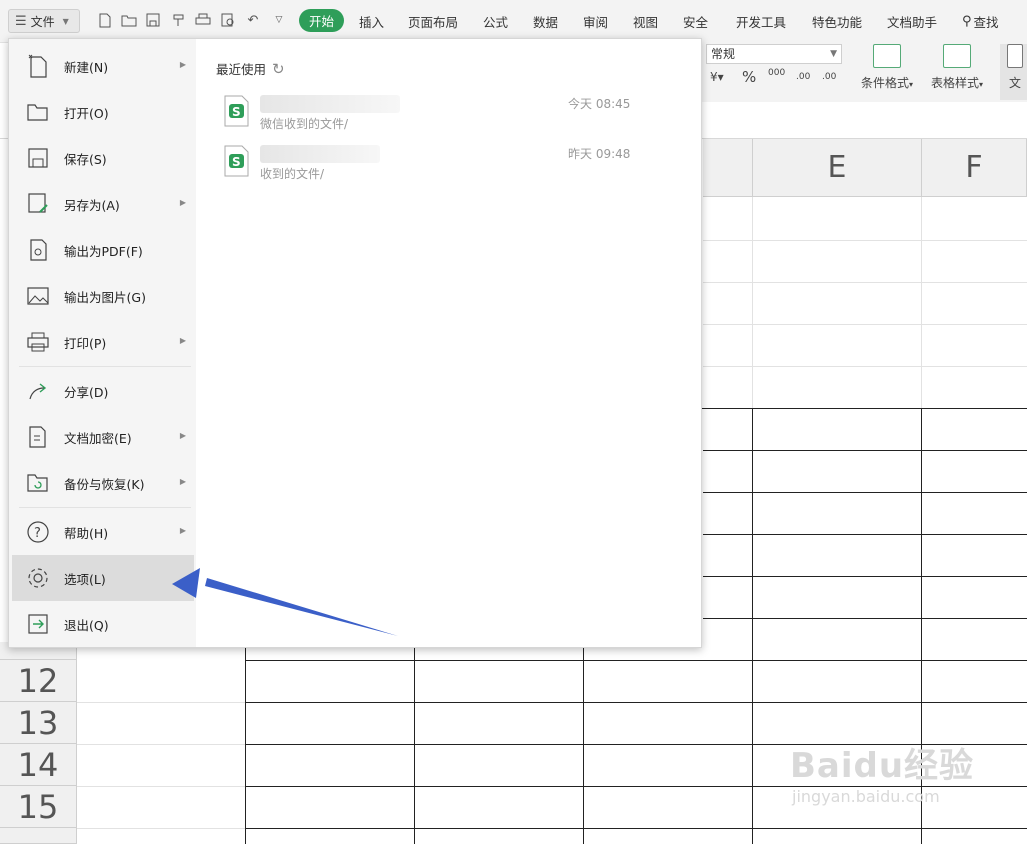 The height and width of the screenshot is (844, 1027). What do you see at coordinates (837, 21) in the screenshot?
I see `tab-special-features: 特色功能` at bounding box center [837, 21].